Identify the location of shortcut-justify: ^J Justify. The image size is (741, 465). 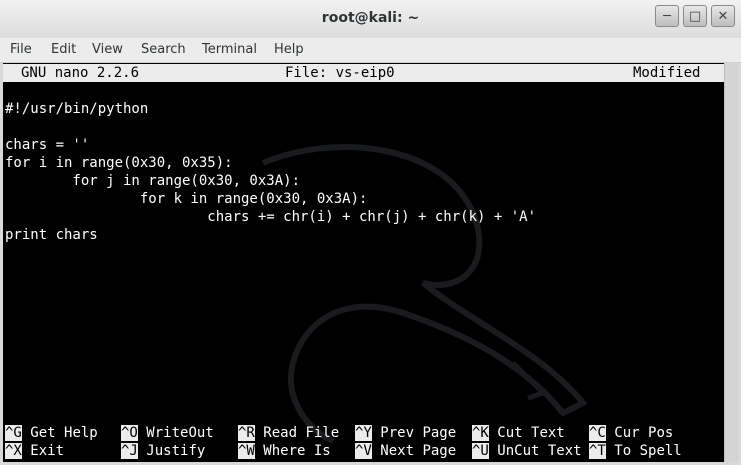
(163, 451).